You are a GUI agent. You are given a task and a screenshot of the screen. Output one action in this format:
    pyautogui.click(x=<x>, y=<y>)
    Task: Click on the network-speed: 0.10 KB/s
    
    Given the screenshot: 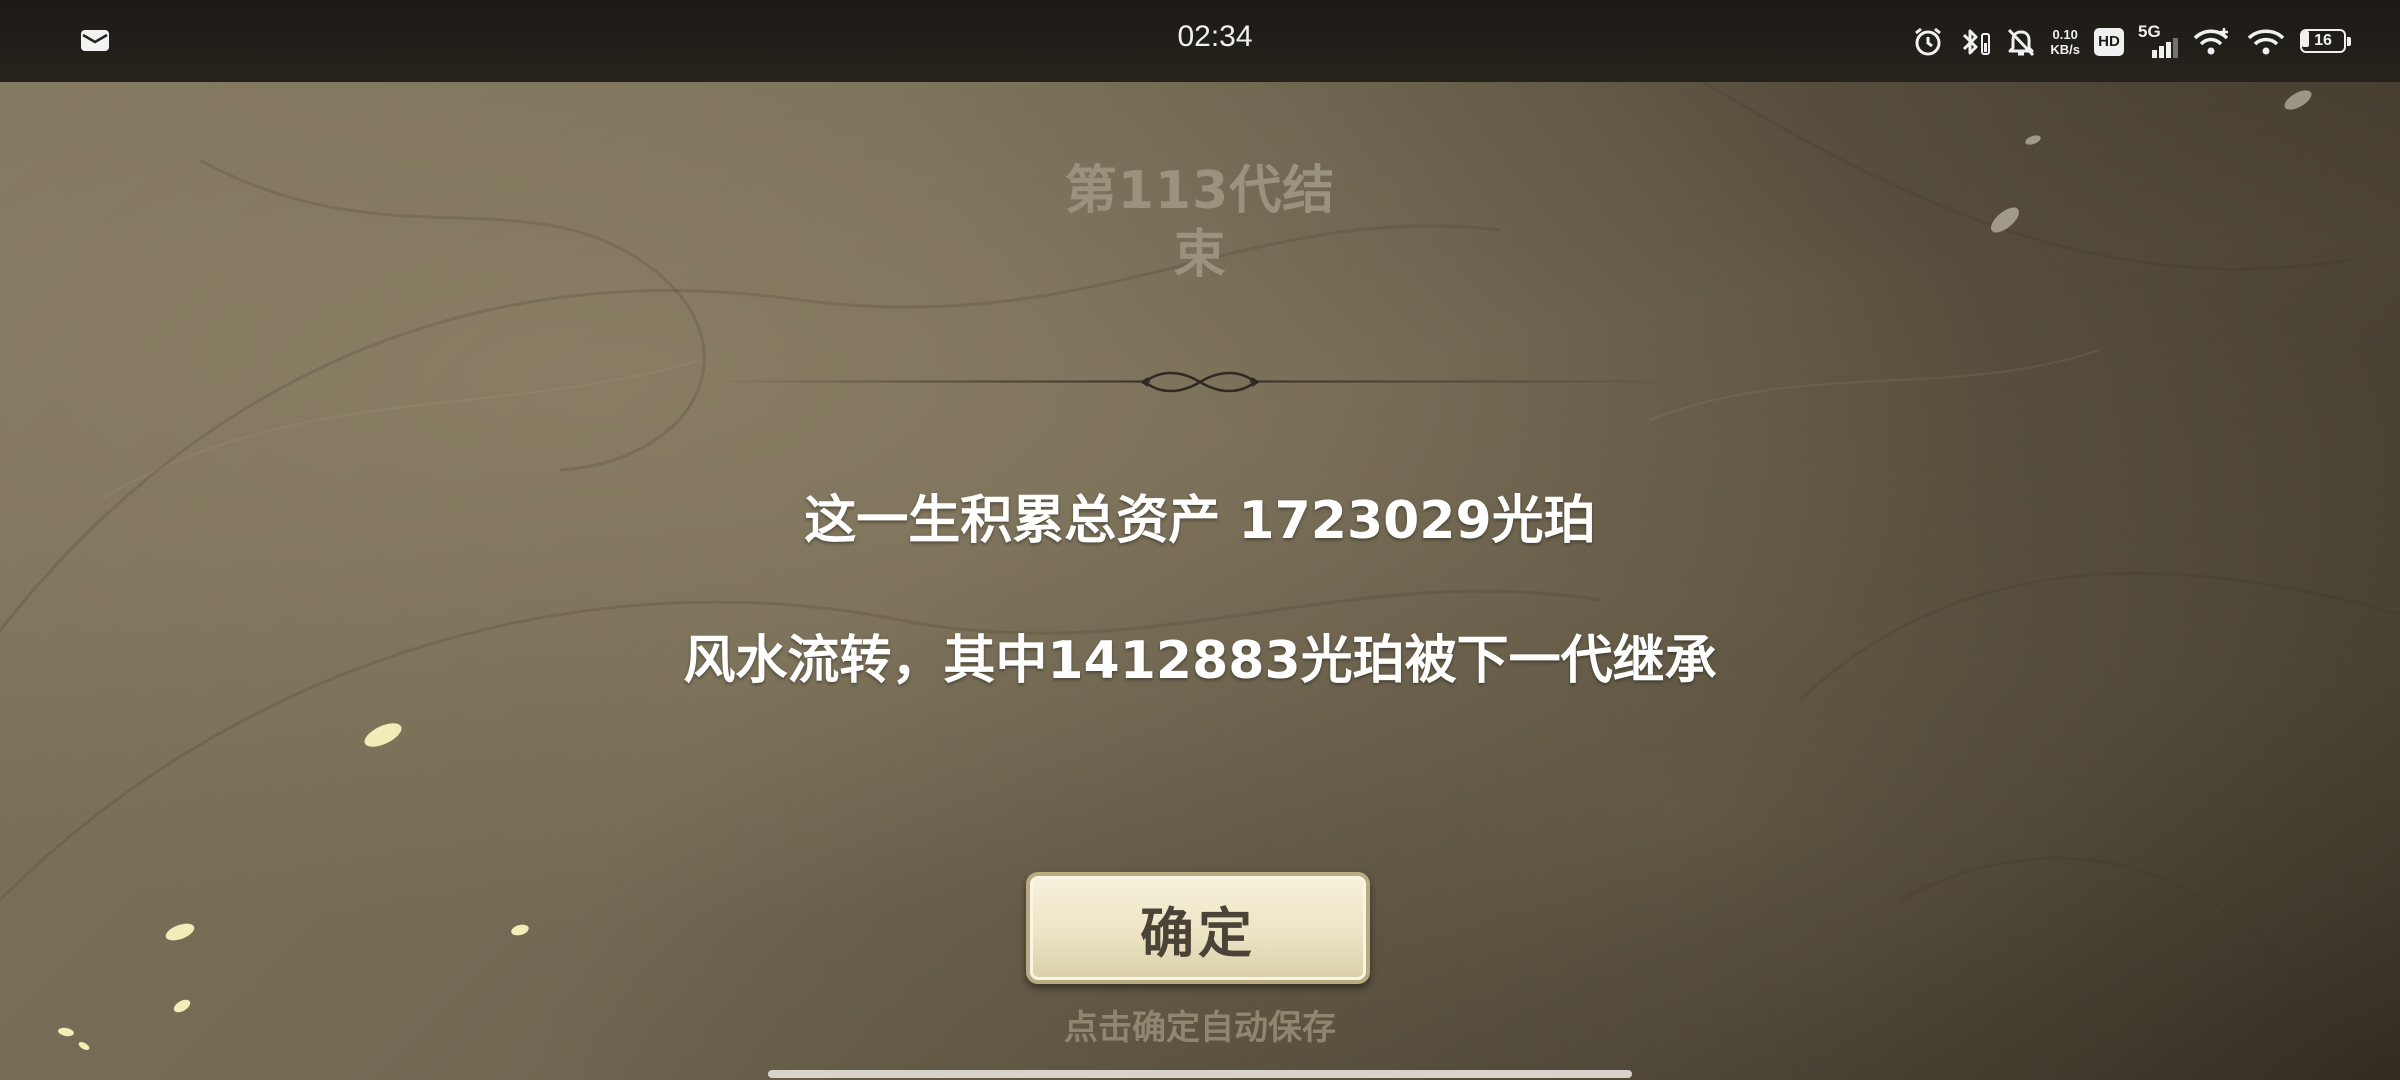 What is the action you would take?
    pyautogui.click(x=2065, y=42)
    